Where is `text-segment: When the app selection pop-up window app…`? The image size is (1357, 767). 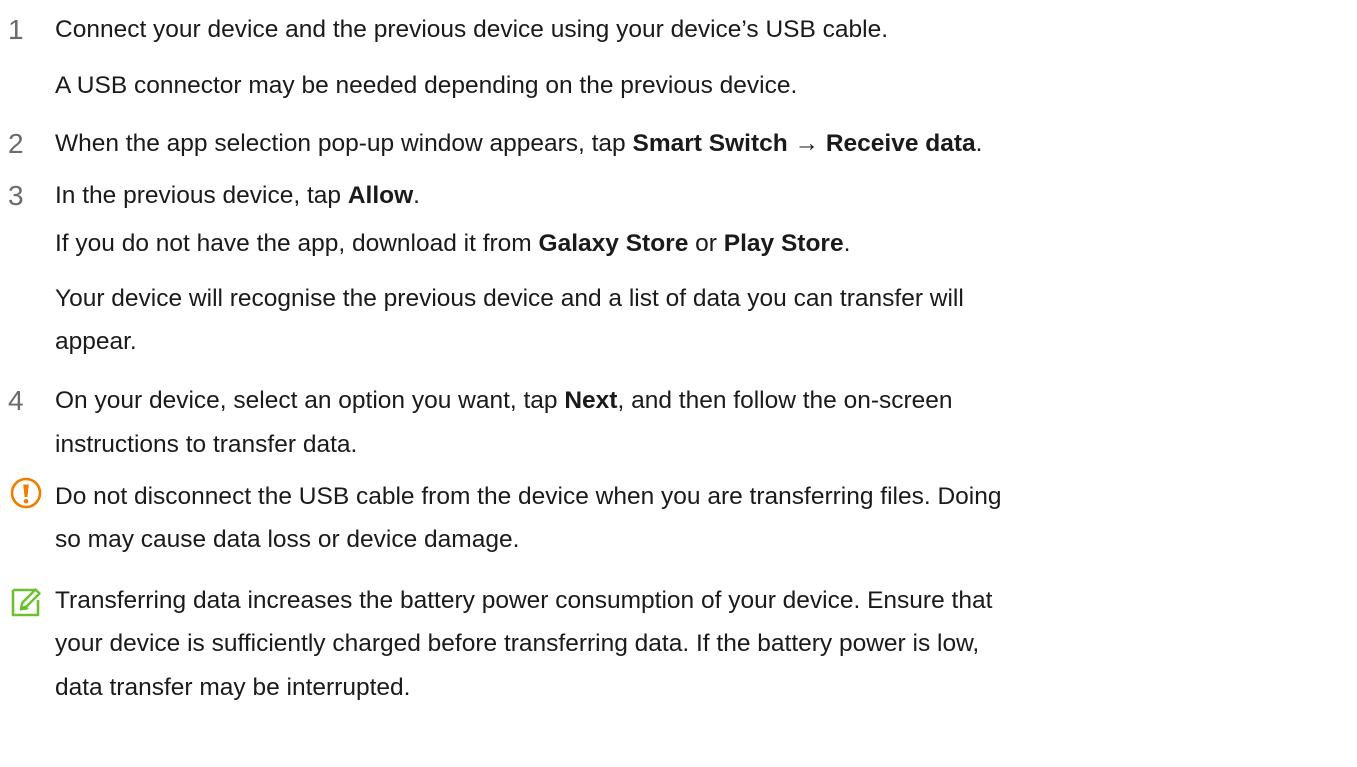
text-segment: When the app selection pop-up window app… is located at coordinates (344, 143).